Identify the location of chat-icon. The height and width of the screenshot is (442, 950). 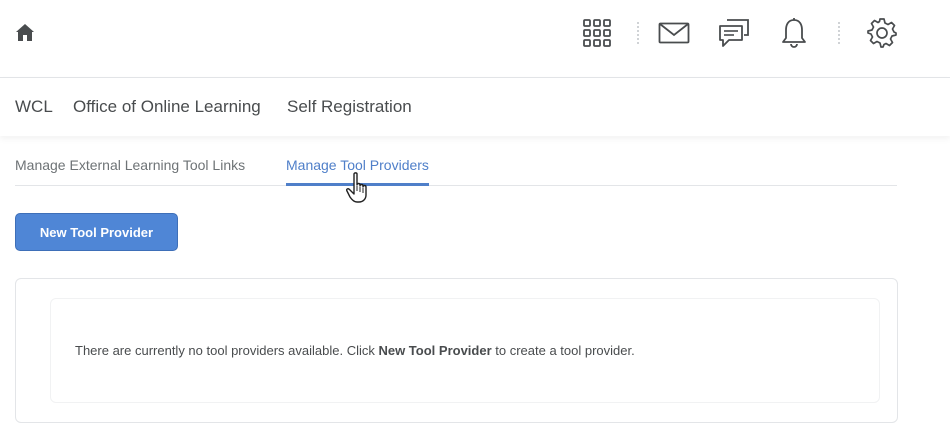
(734, 33).